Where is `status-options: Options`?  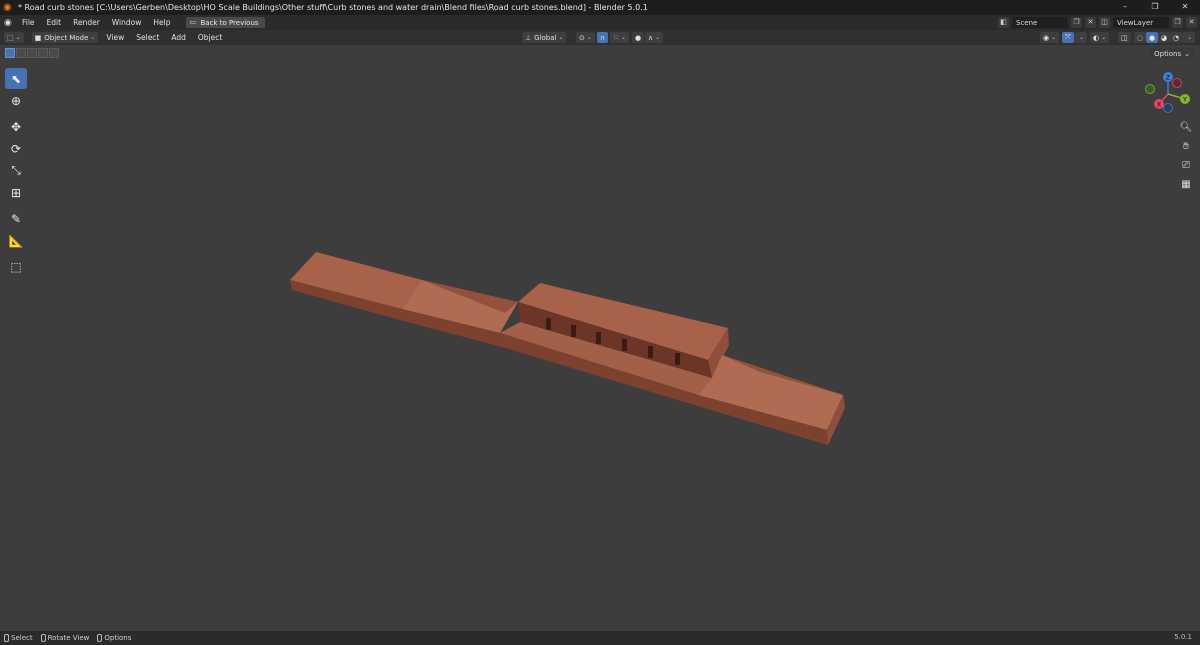
status-options: Options is located at coordinates (114, 638).